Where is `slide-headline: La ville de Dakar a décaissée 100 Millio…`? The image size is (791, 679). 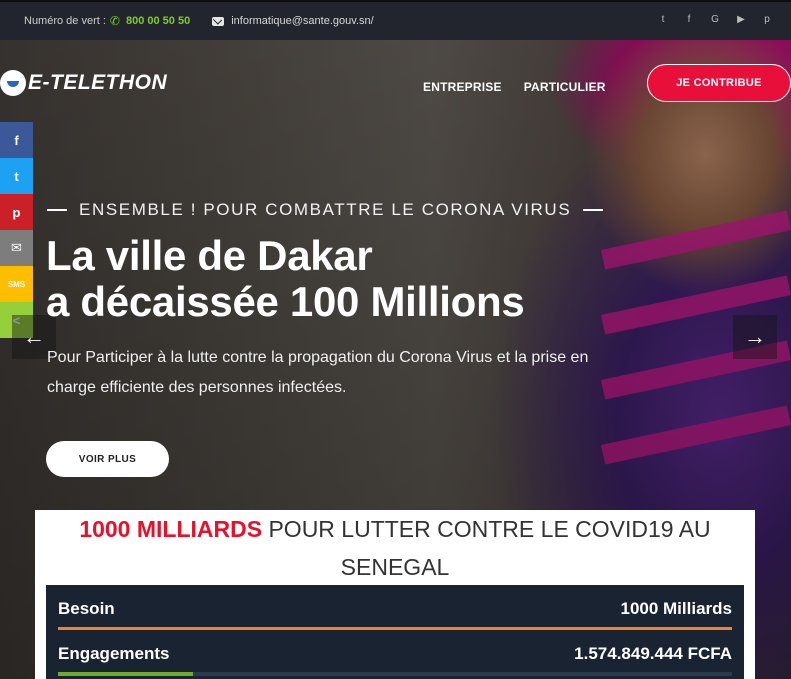
slide-headline: La ville de Dakar a décaissée 100 Millio… is located at coordinates (285, 278).